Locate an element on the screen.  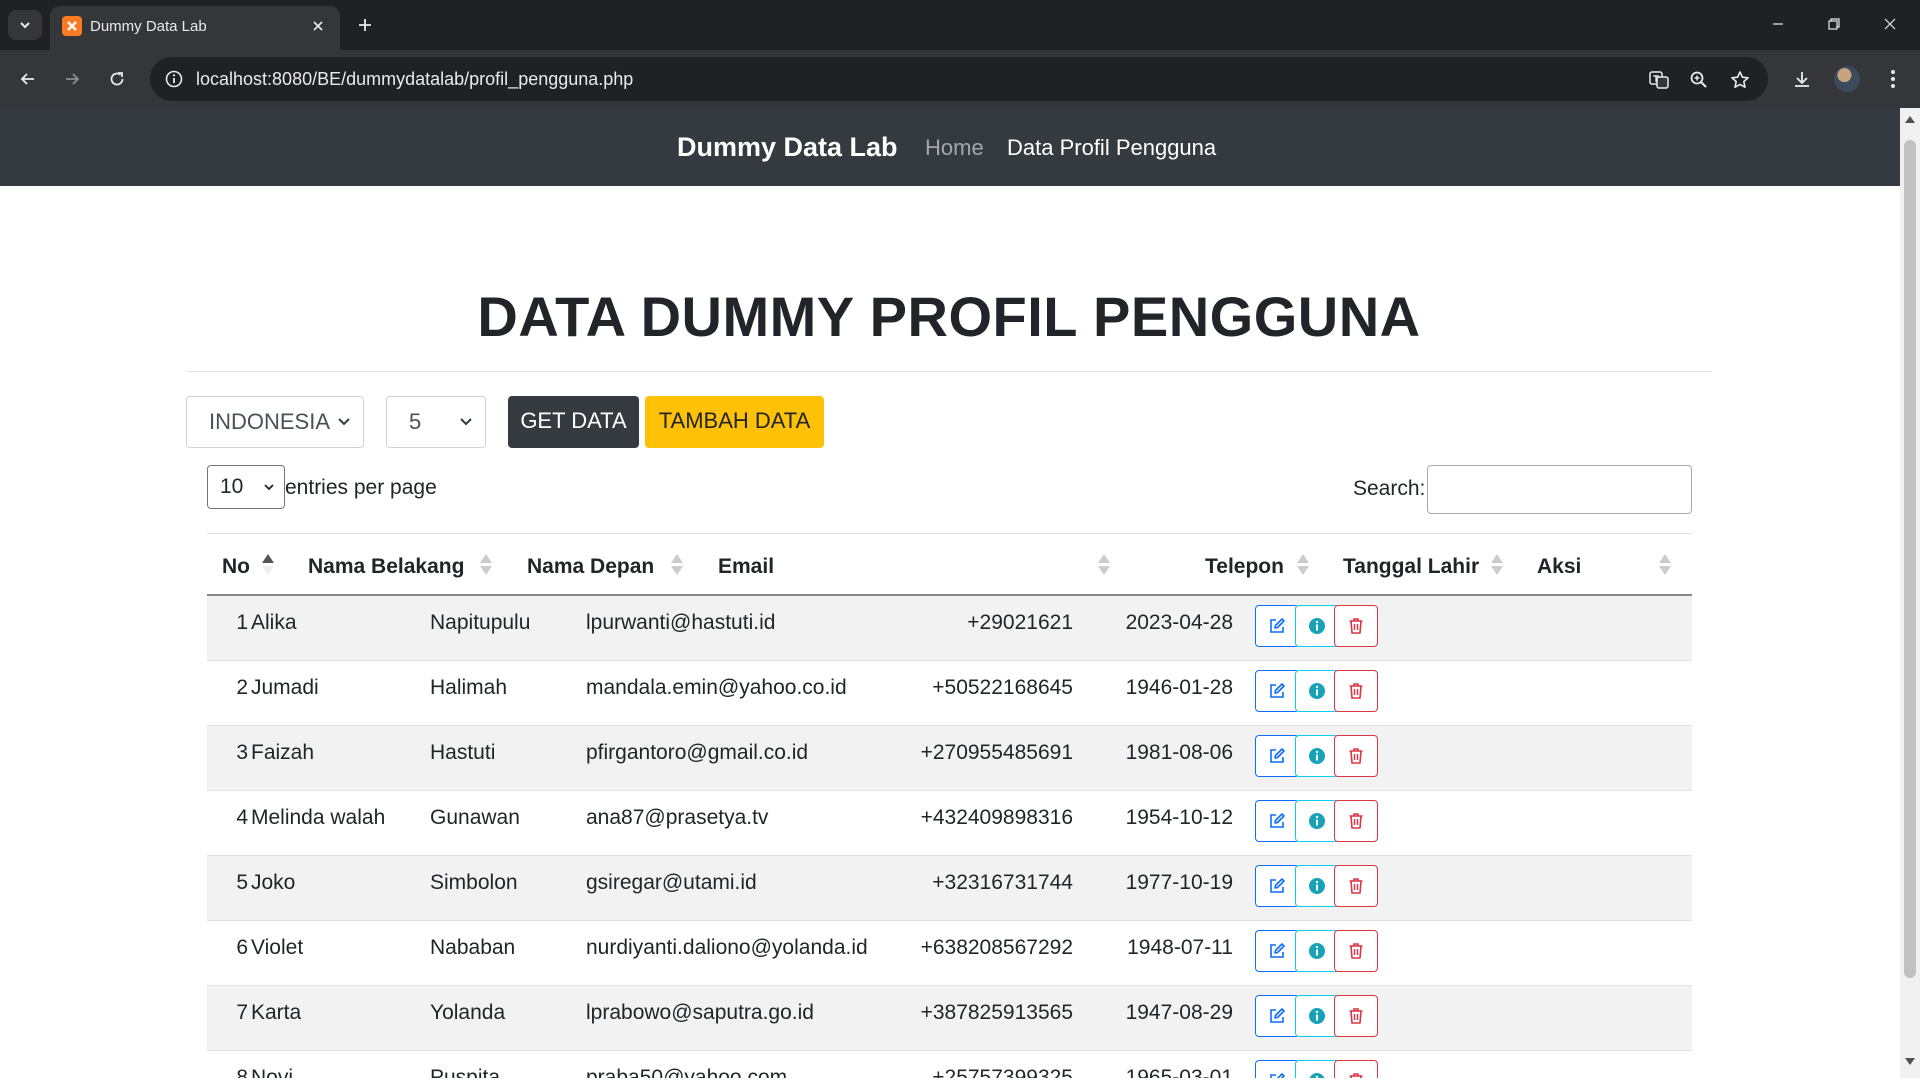
cell-email: nurdiyanti.daliono@yolanda.id is located at coordinates (727, 947).